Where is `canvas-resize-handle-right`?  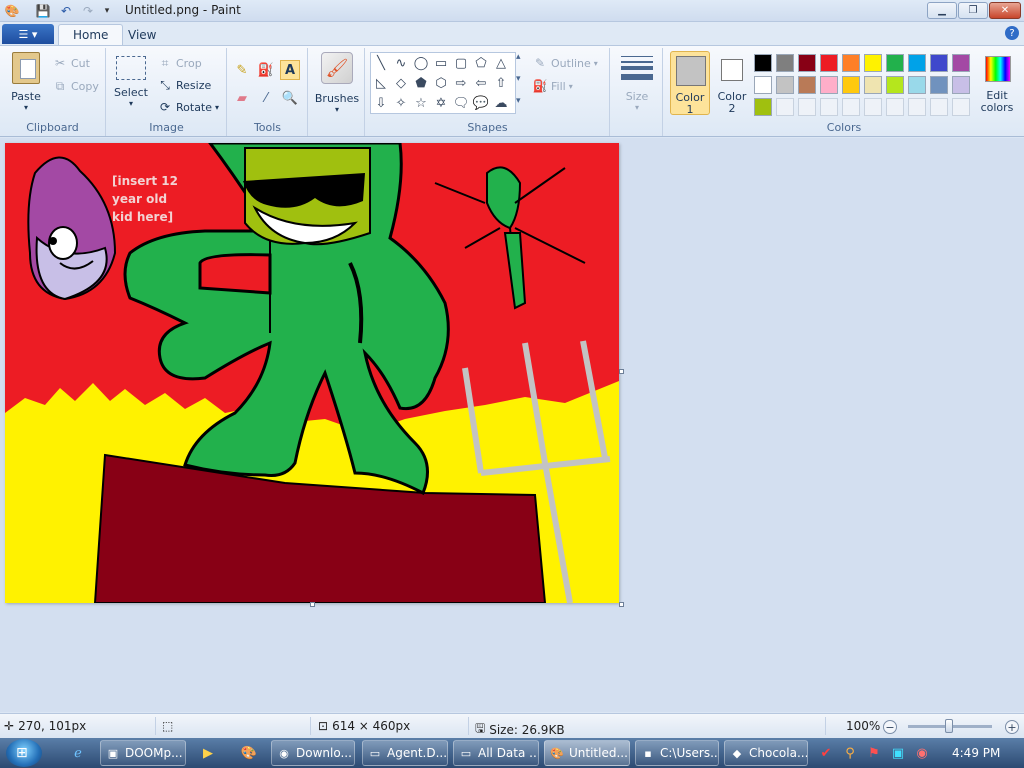 canvas-resize-handle-right is located at coordinates (621, 371).